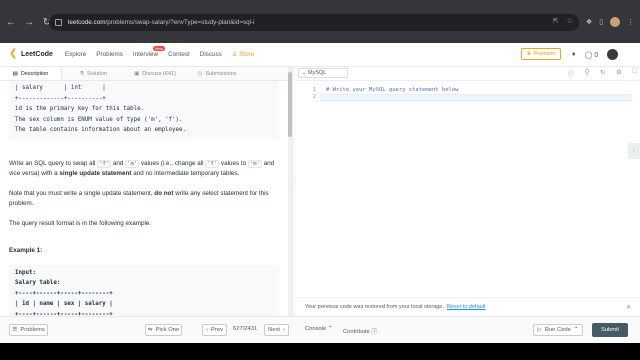  I want to click on coins-counter: ◯ 0, so click(592, 55).